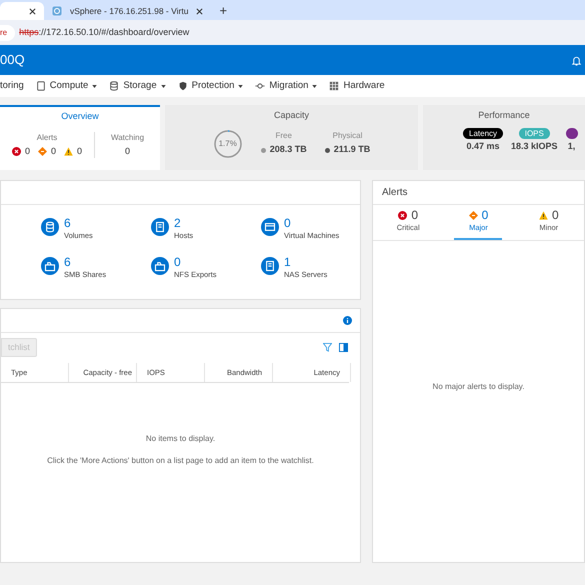 The image size is (585, 585). What do you see at coordinates (180, 439) in the screenshot?
I see `empty-message: No items to display.` at bounding box center [180, 439].